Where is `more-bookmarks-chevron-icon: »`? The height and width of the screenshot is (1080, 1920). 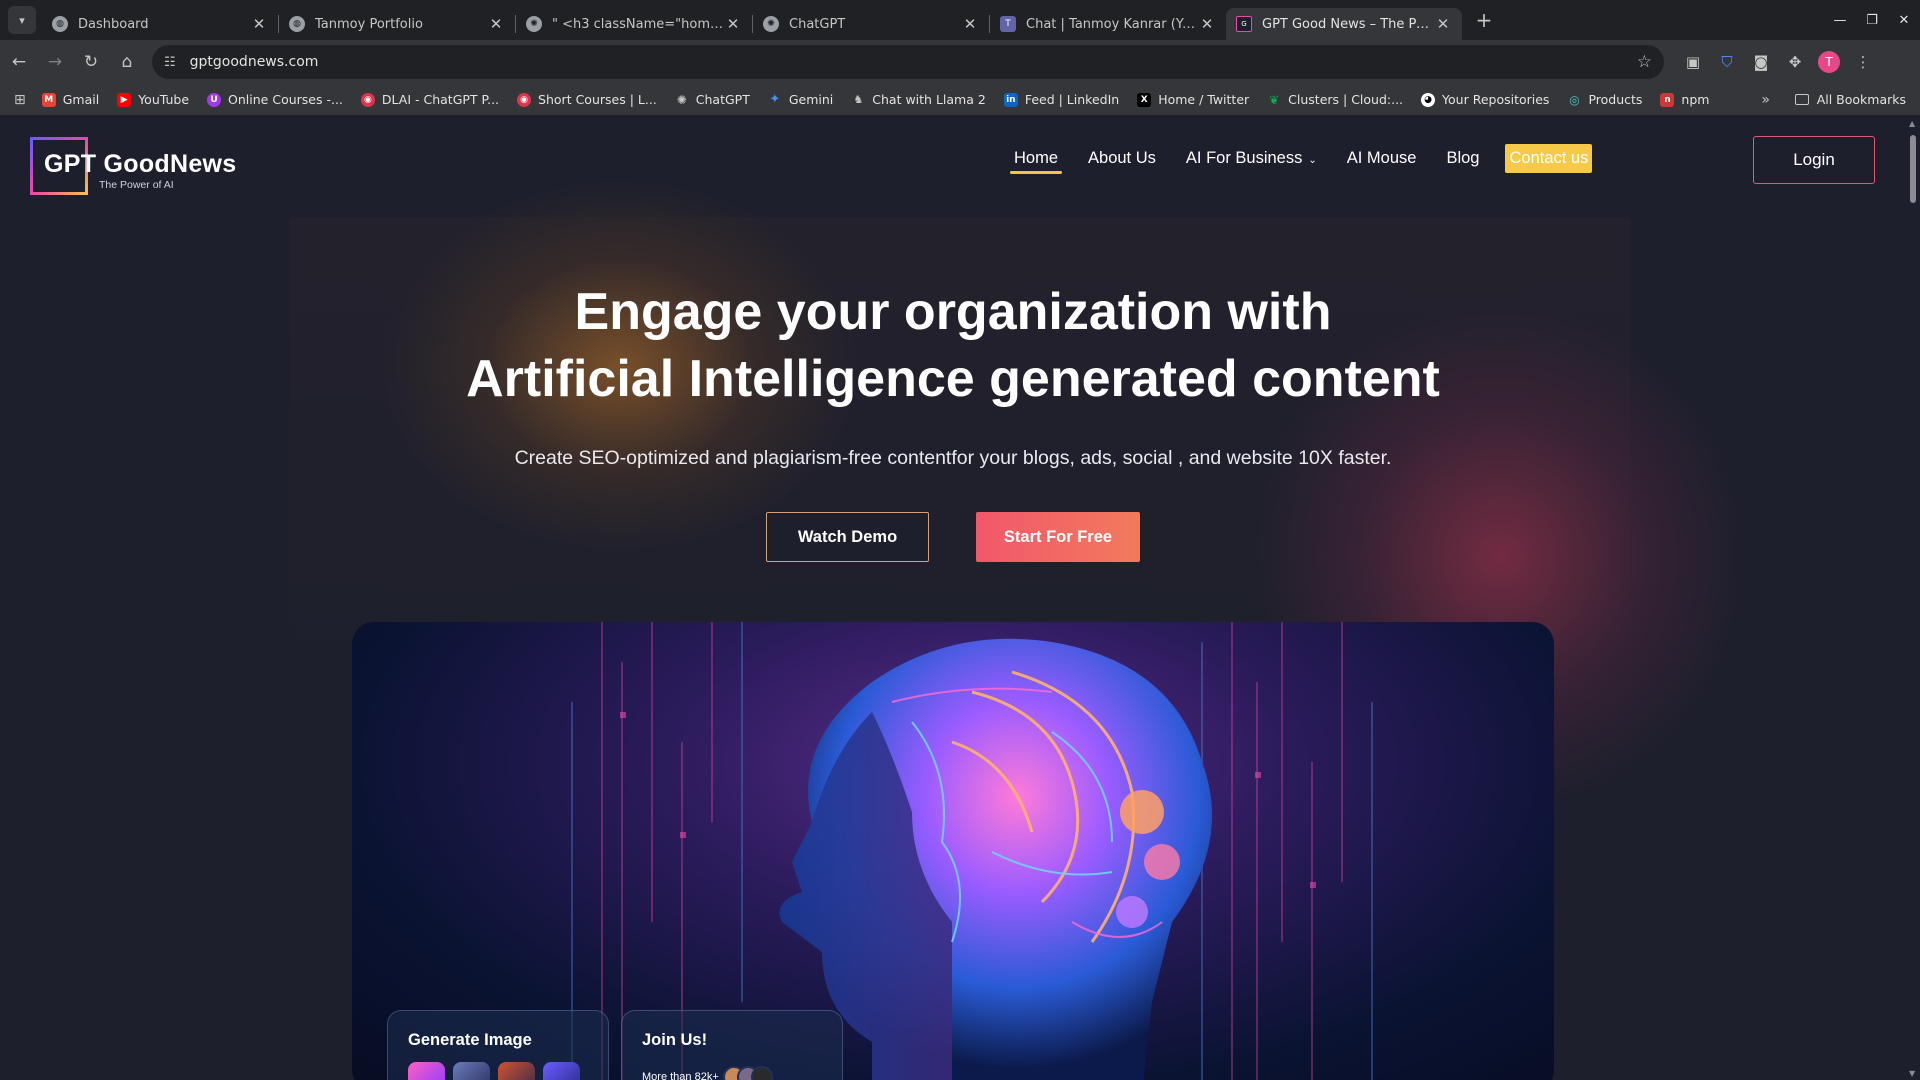
more-bookmarks-chevron-icon: » is located at coordinates (1765, 100).